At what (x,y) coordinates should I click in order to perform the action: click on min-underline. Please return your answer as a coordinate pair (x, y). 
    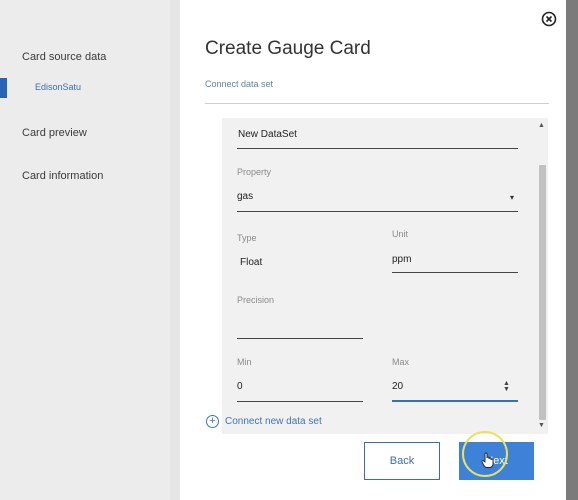
    Looking at the image, I should click on (300, 401).